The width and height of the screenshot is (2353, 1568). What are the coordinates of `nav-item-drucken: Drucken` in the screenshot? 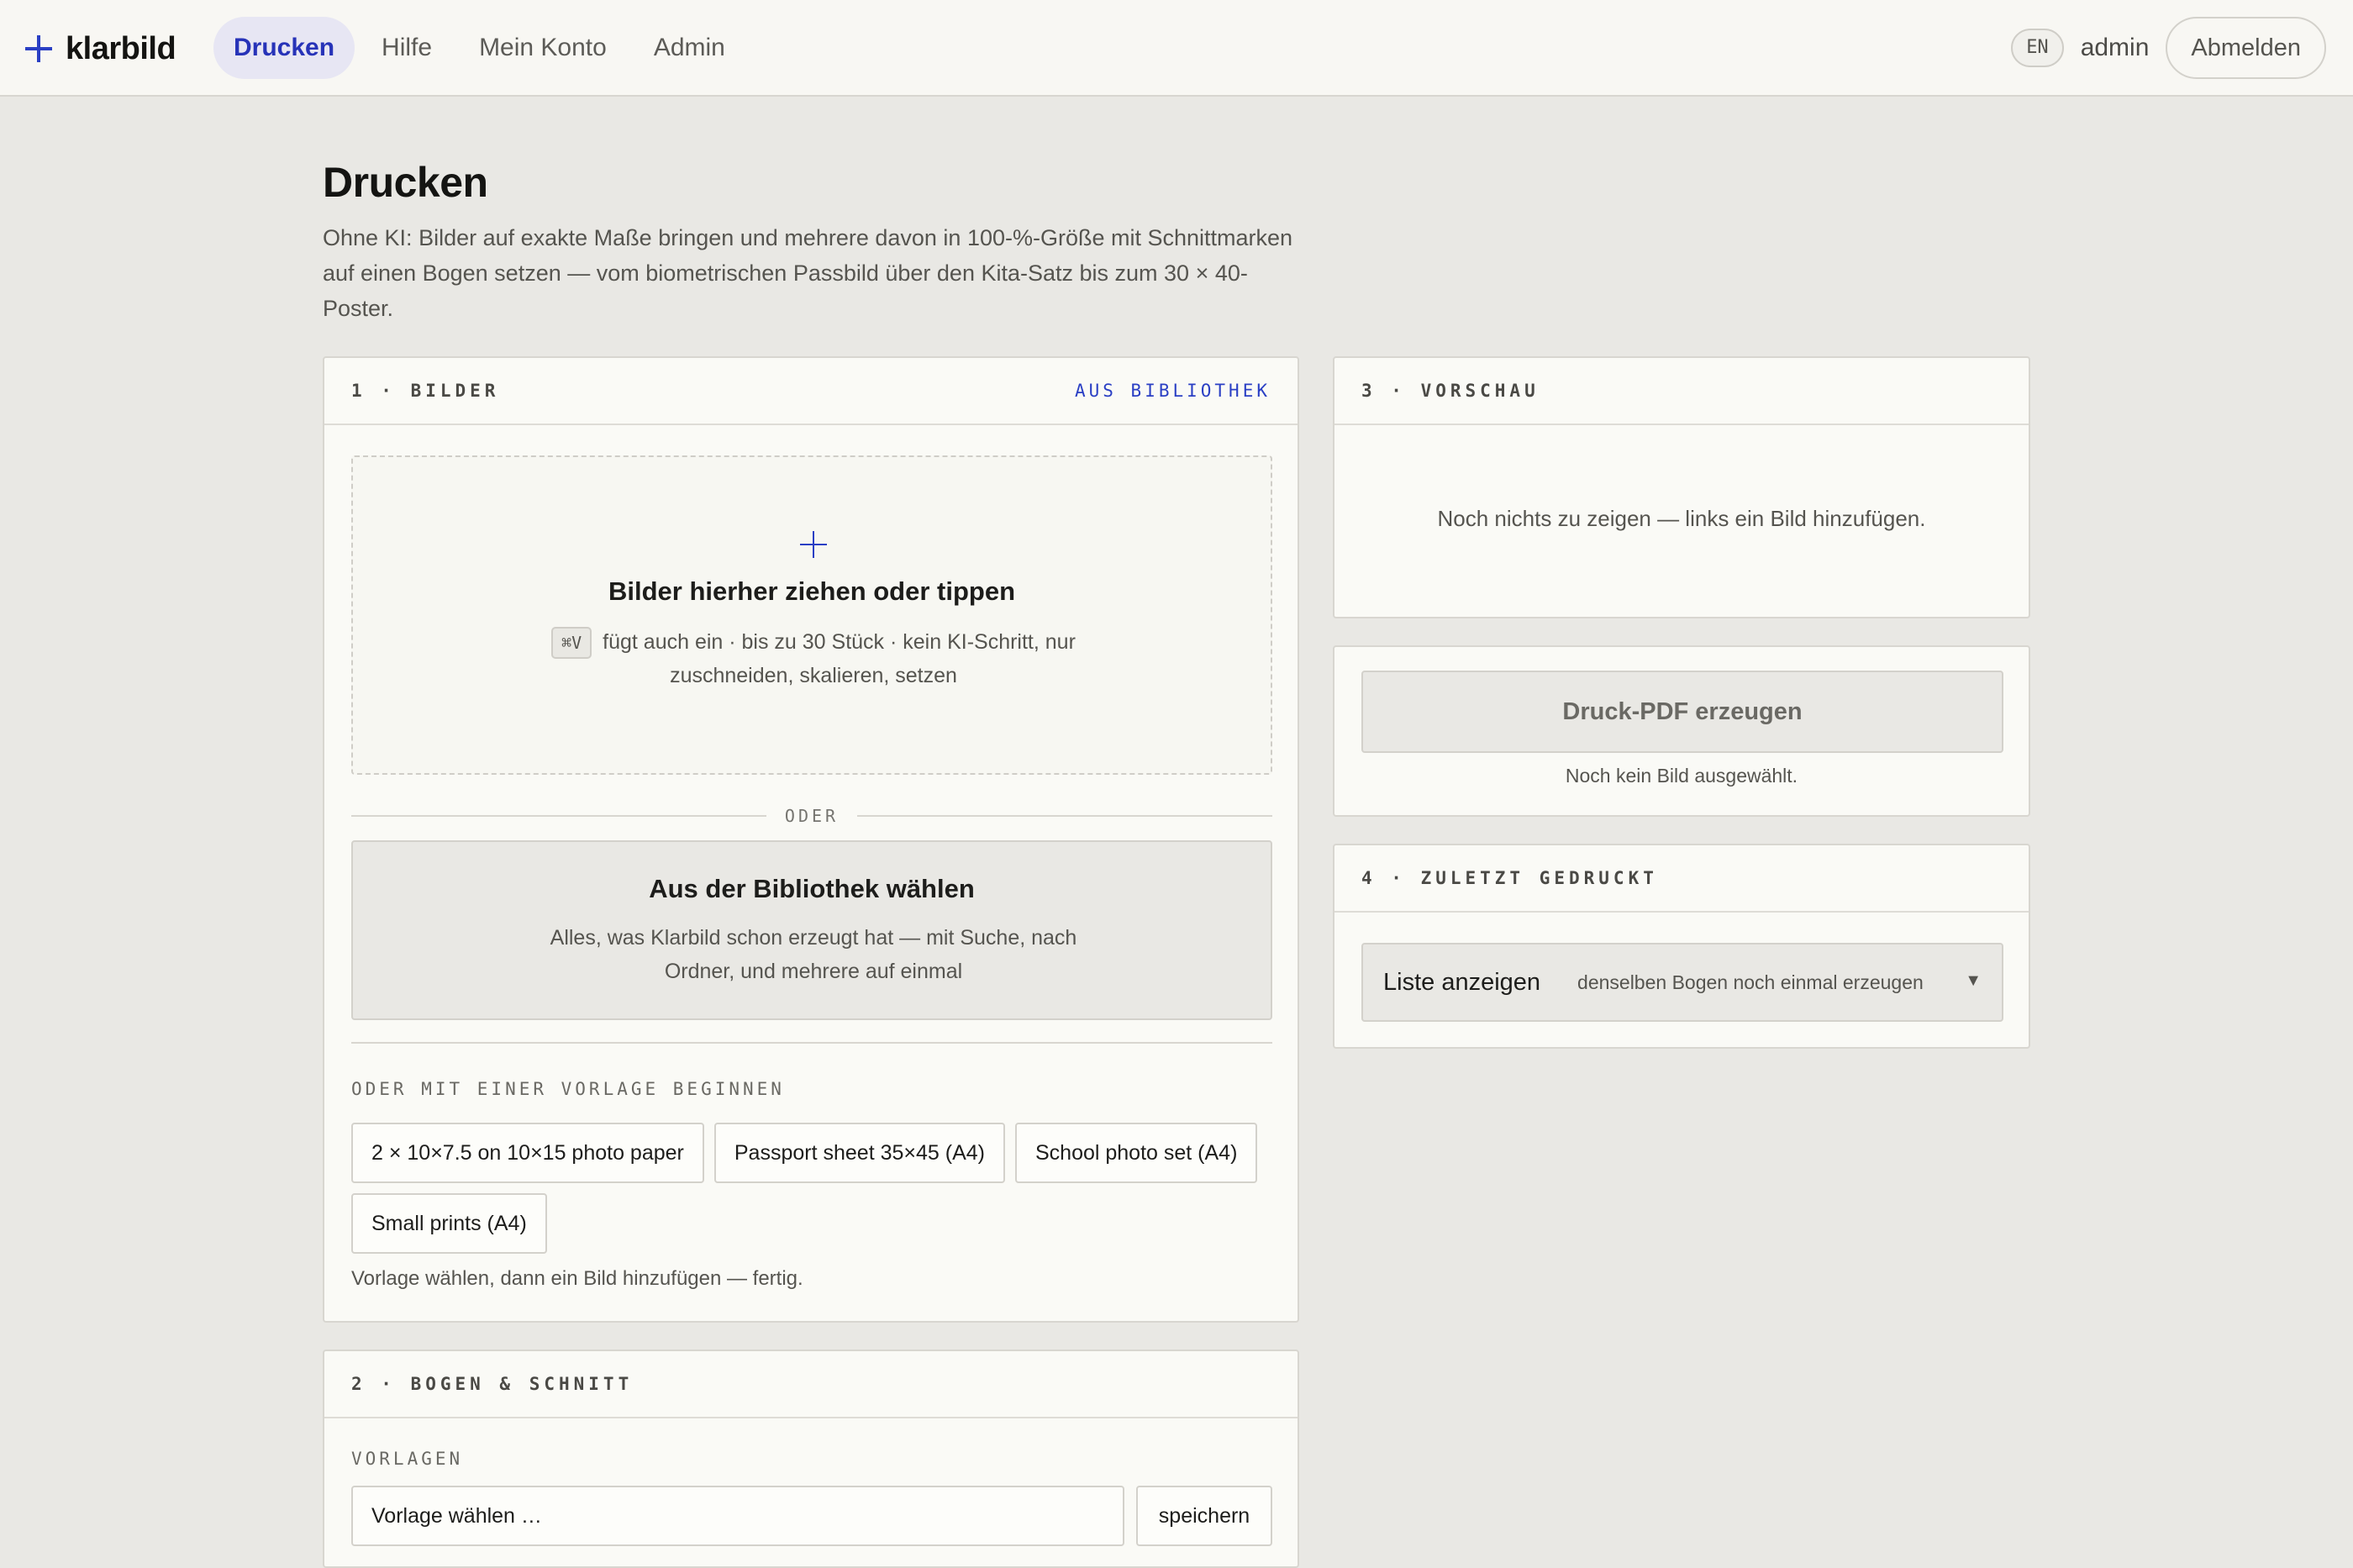 It's located at (284, 48).